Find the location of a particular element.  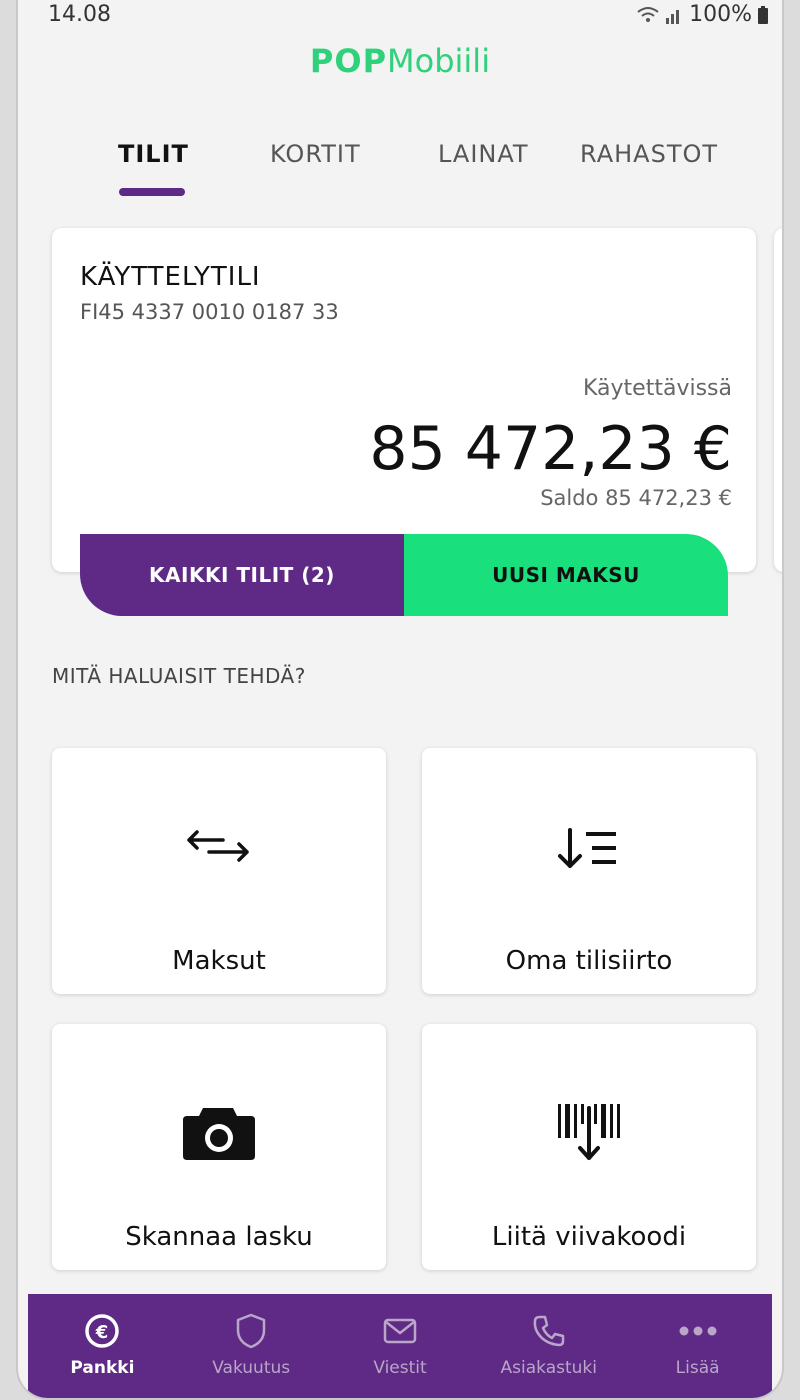

active-tab-indicator is located at coordinates (152, 192).